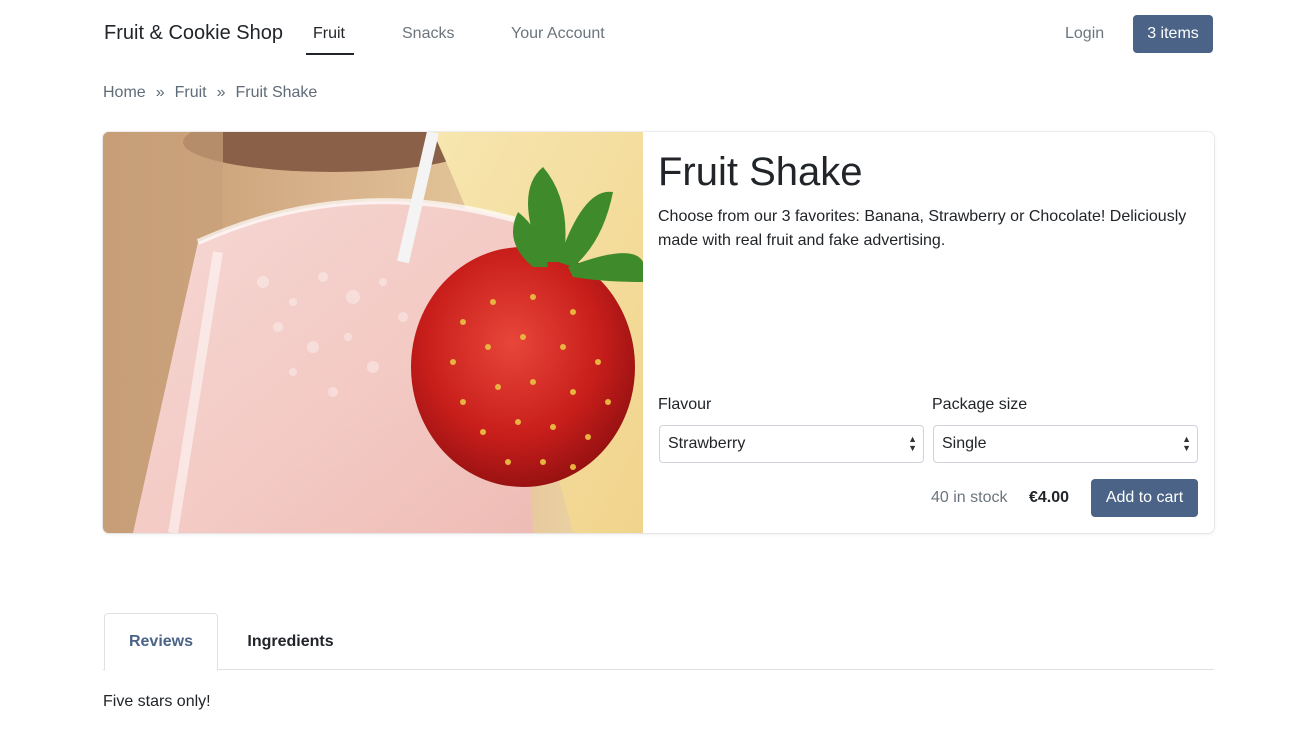  Describe the element at coordinates (707, 443) in the screenshot. I see `flavour-select-value: Strawberry` at that location.